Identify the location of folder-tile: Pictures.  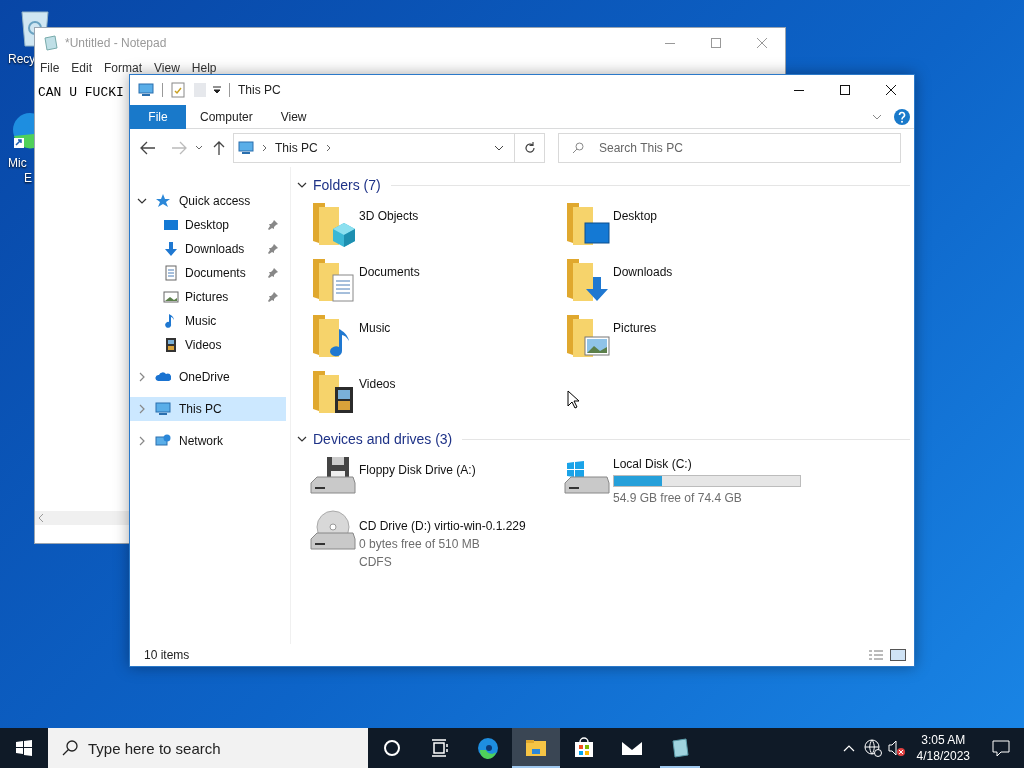
(690, 337).